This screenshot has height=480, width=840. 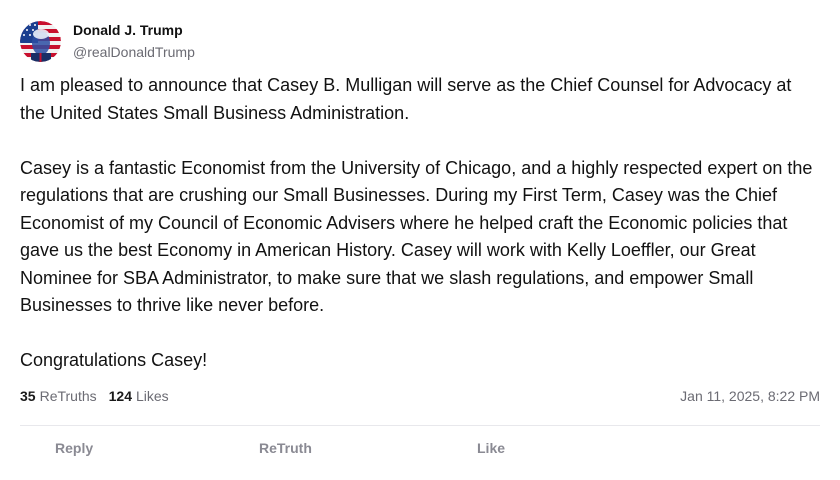 What do you see at coordinates (74, 448) in the screenshot?
I see `reply-button: Reply` at bounding box center [74, 448].